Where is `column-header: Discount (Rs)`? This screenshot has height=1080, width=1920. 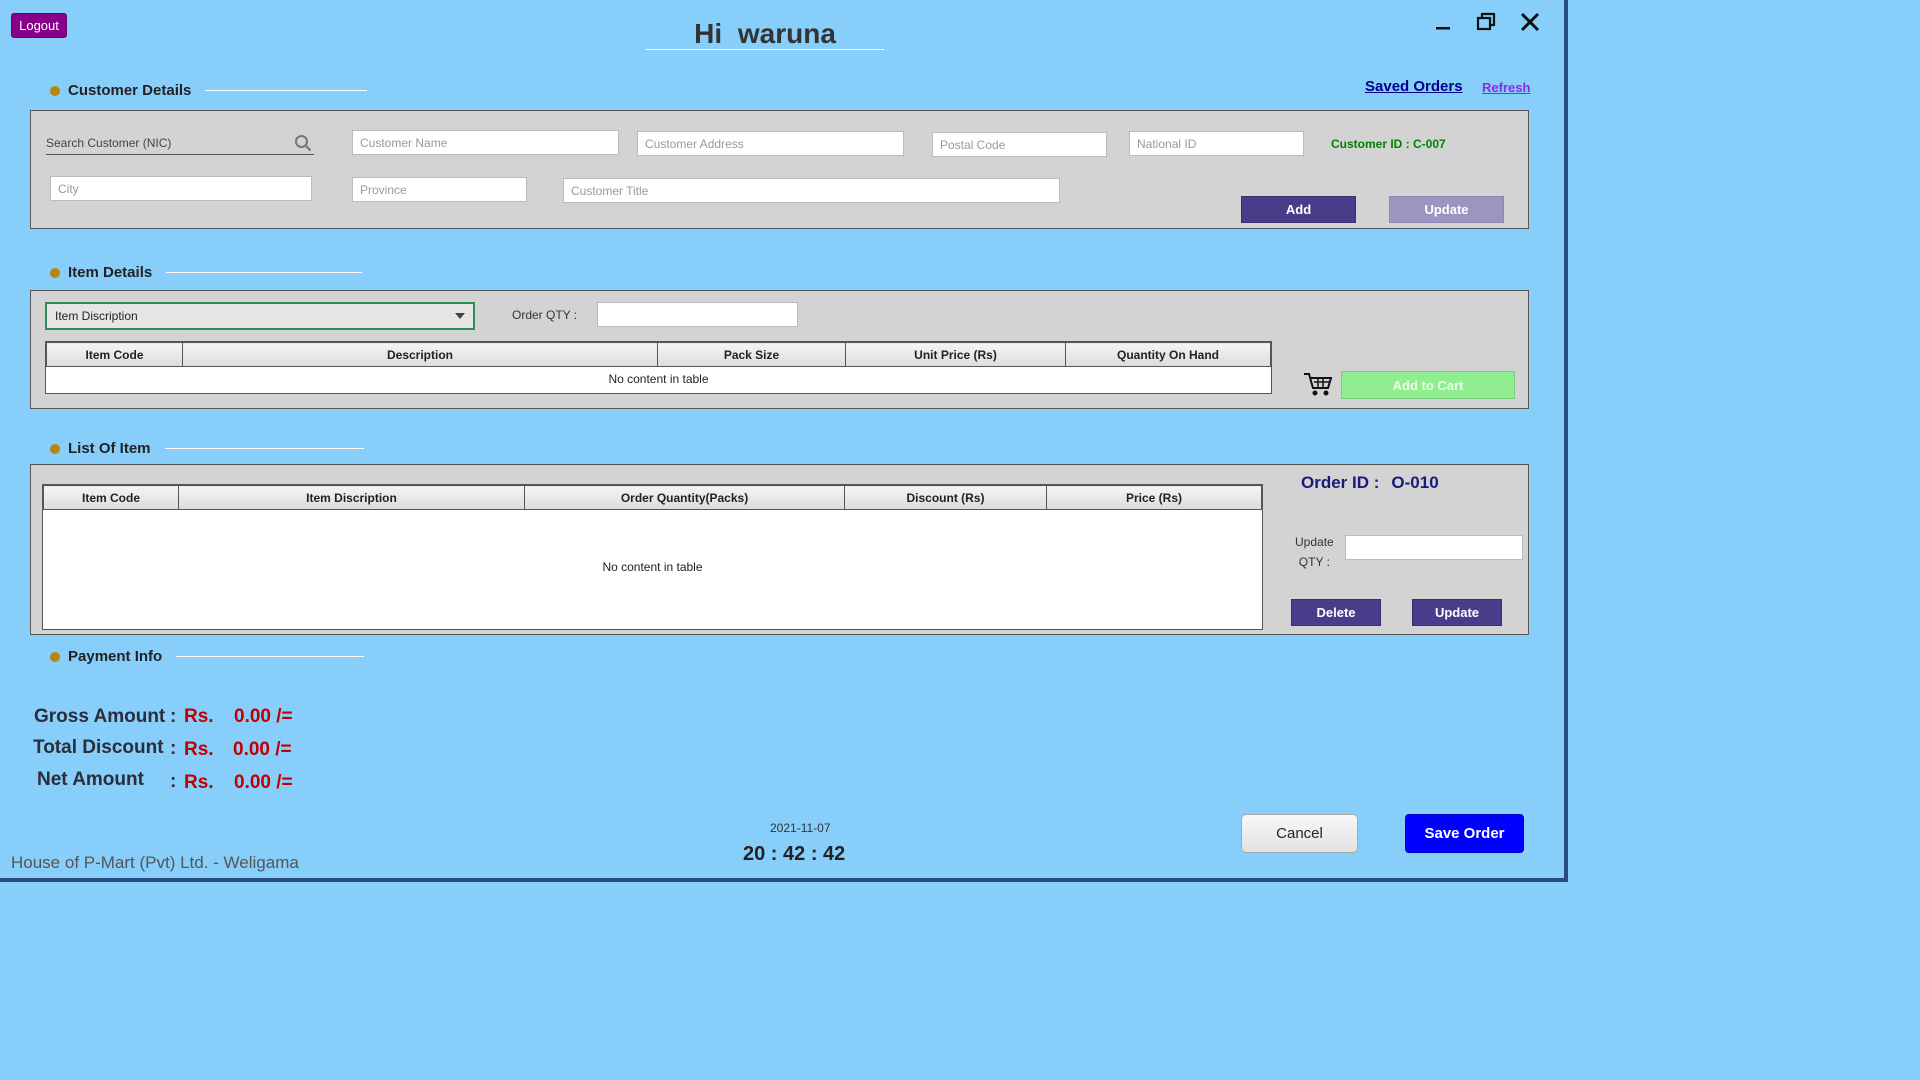
column-header: Discount (Rs) is located at coordinates (945, 497).